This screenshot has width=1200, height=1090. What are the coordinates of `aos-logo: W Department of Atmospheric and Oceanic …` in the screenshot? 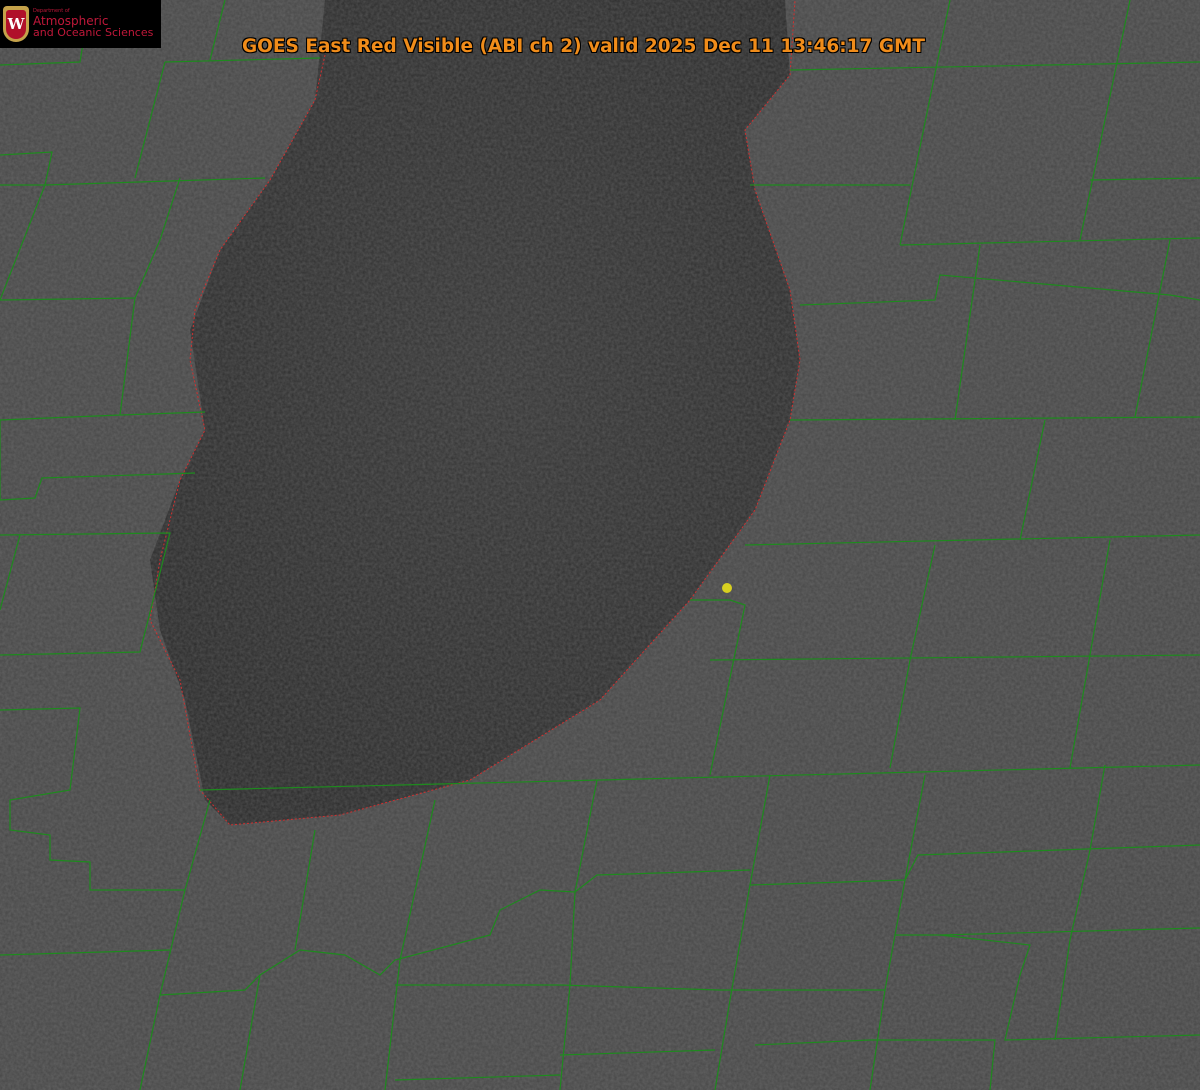 It's located at (80, 24).